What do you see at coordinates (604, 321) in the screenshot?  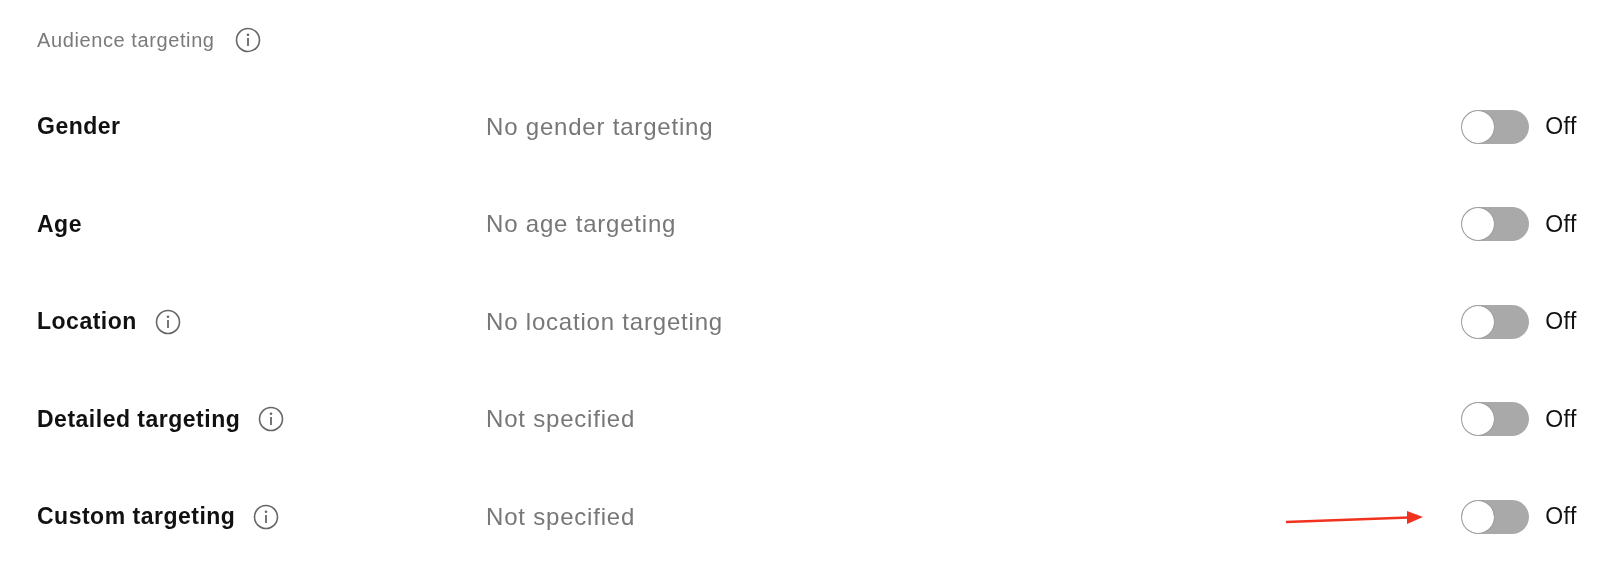 I see `row-value: No location targeting` at bounding box center [604, 321].